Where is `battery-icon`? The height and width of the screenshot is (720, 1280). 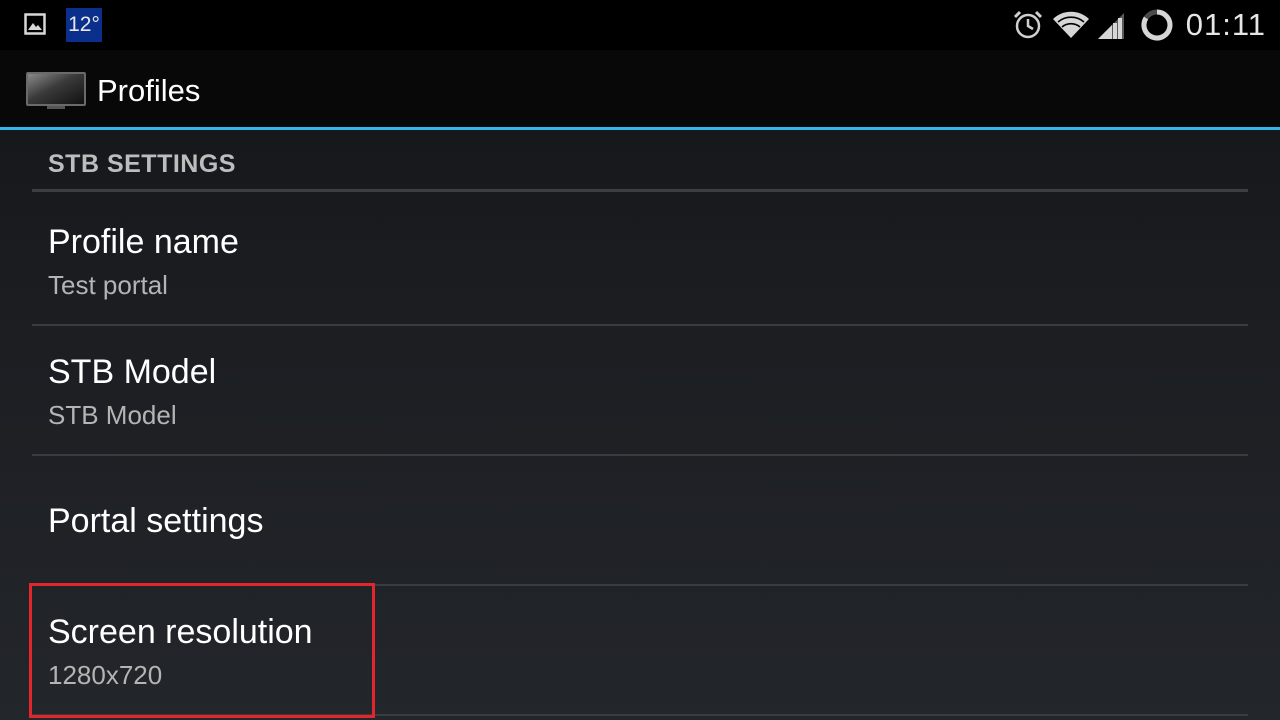 battery-icon is located at coordinates (1157, 25).